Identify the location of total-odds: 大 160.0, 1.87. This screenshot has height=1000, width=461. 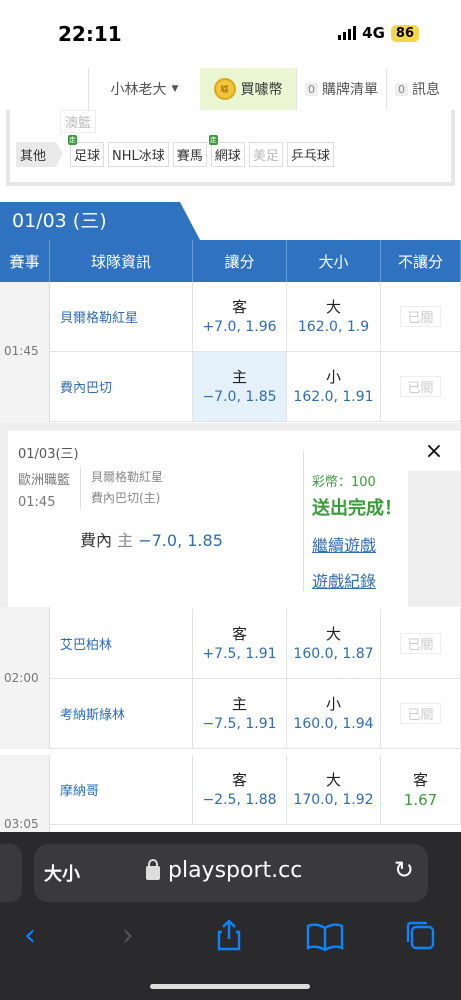
(334, 643).